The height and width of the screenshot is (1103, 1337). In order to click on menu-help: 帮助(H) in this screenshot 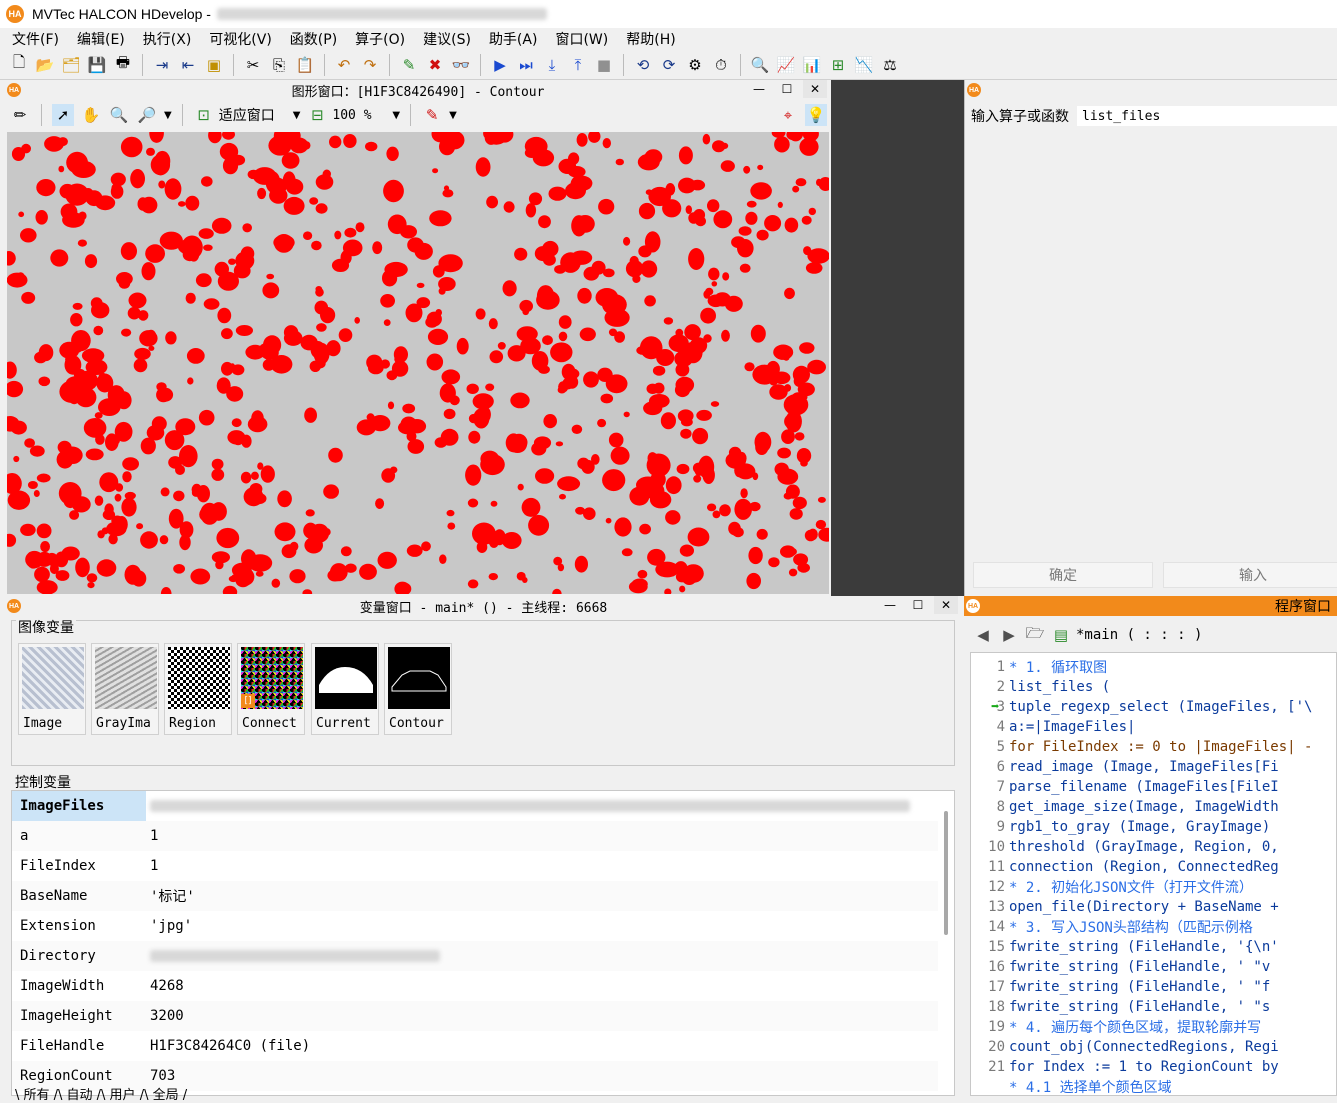, I will do `click(653, 39)`.